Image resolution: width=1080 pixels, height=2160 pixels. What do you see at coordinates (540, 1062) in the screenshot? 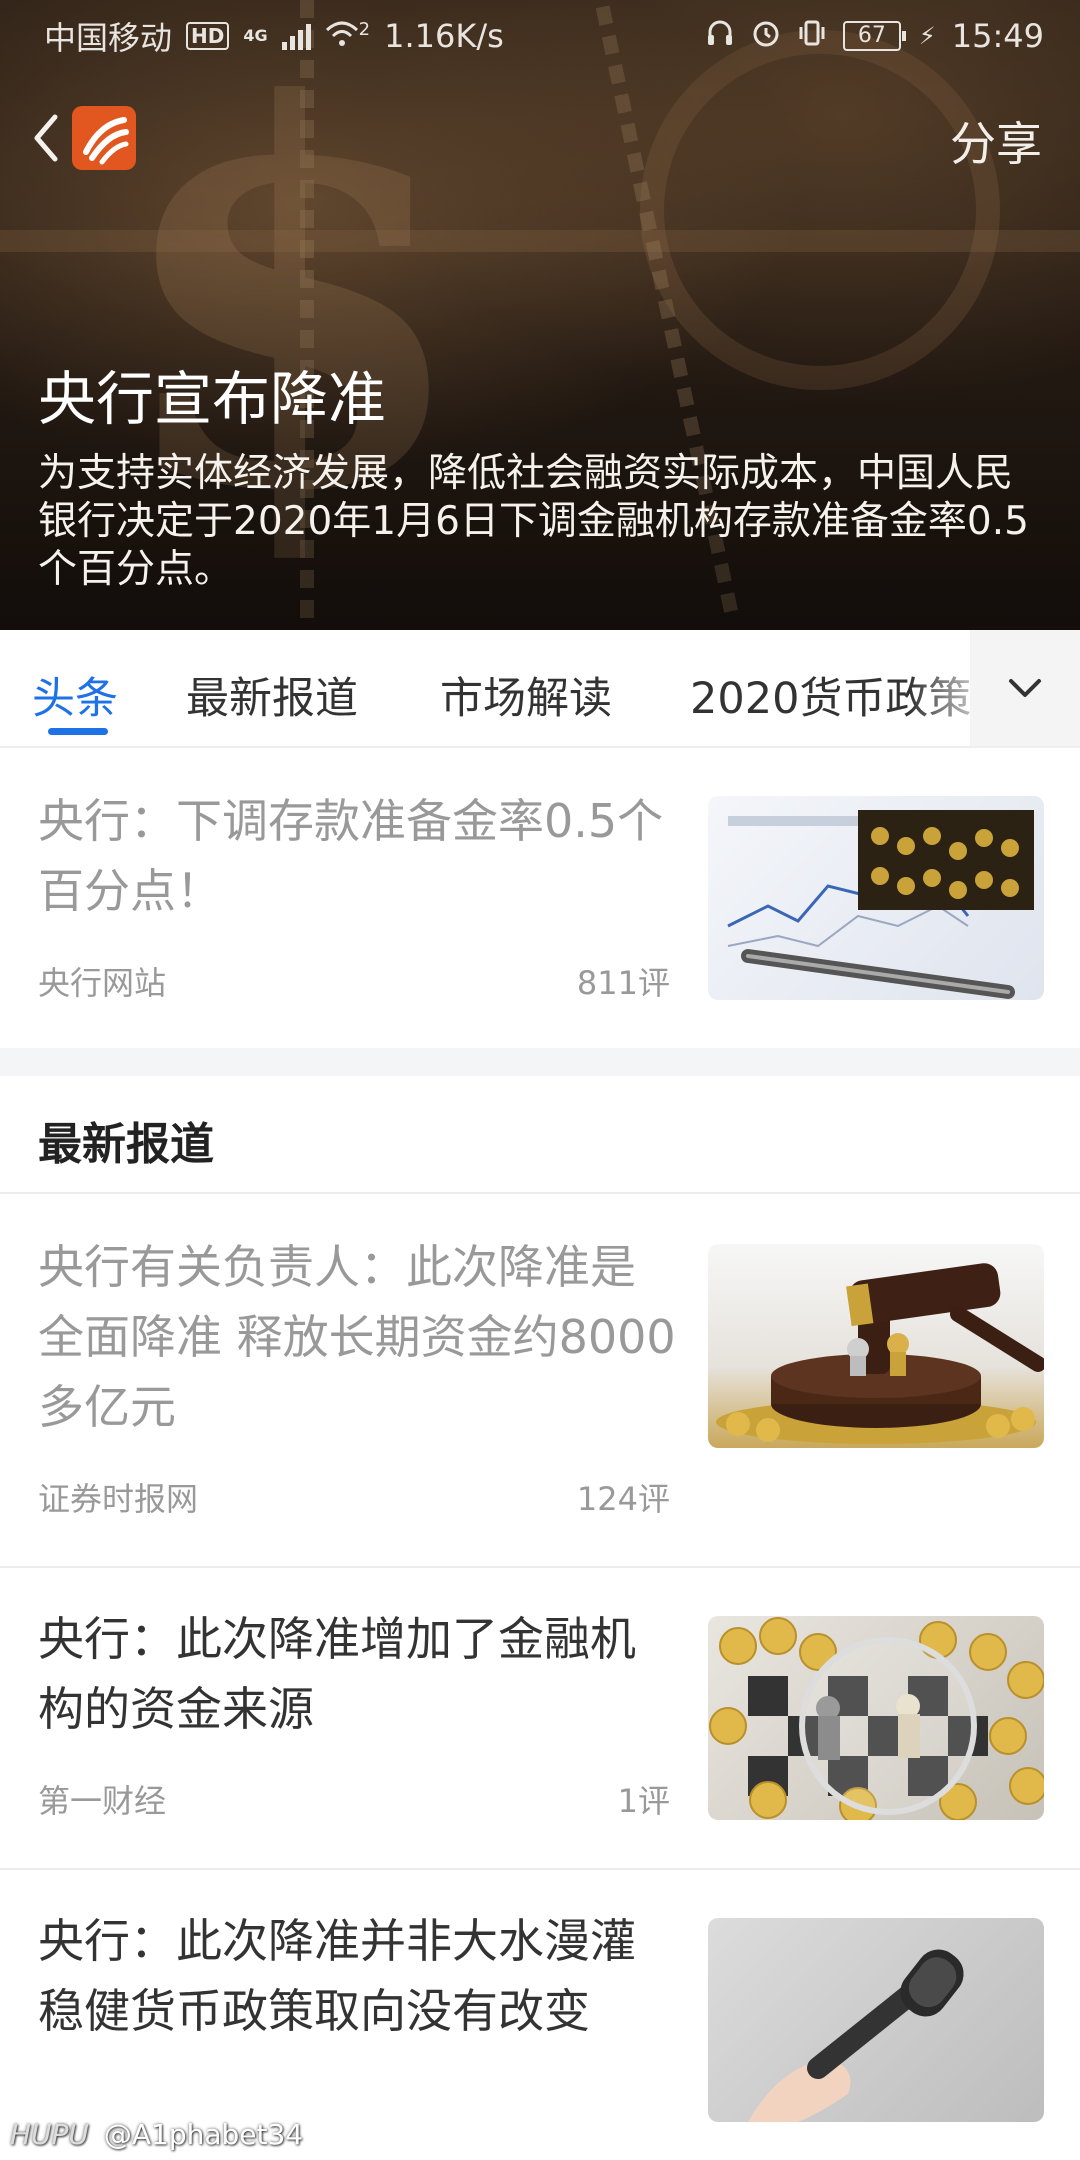
I see `section-separator` at bounding box center [540, 1062].